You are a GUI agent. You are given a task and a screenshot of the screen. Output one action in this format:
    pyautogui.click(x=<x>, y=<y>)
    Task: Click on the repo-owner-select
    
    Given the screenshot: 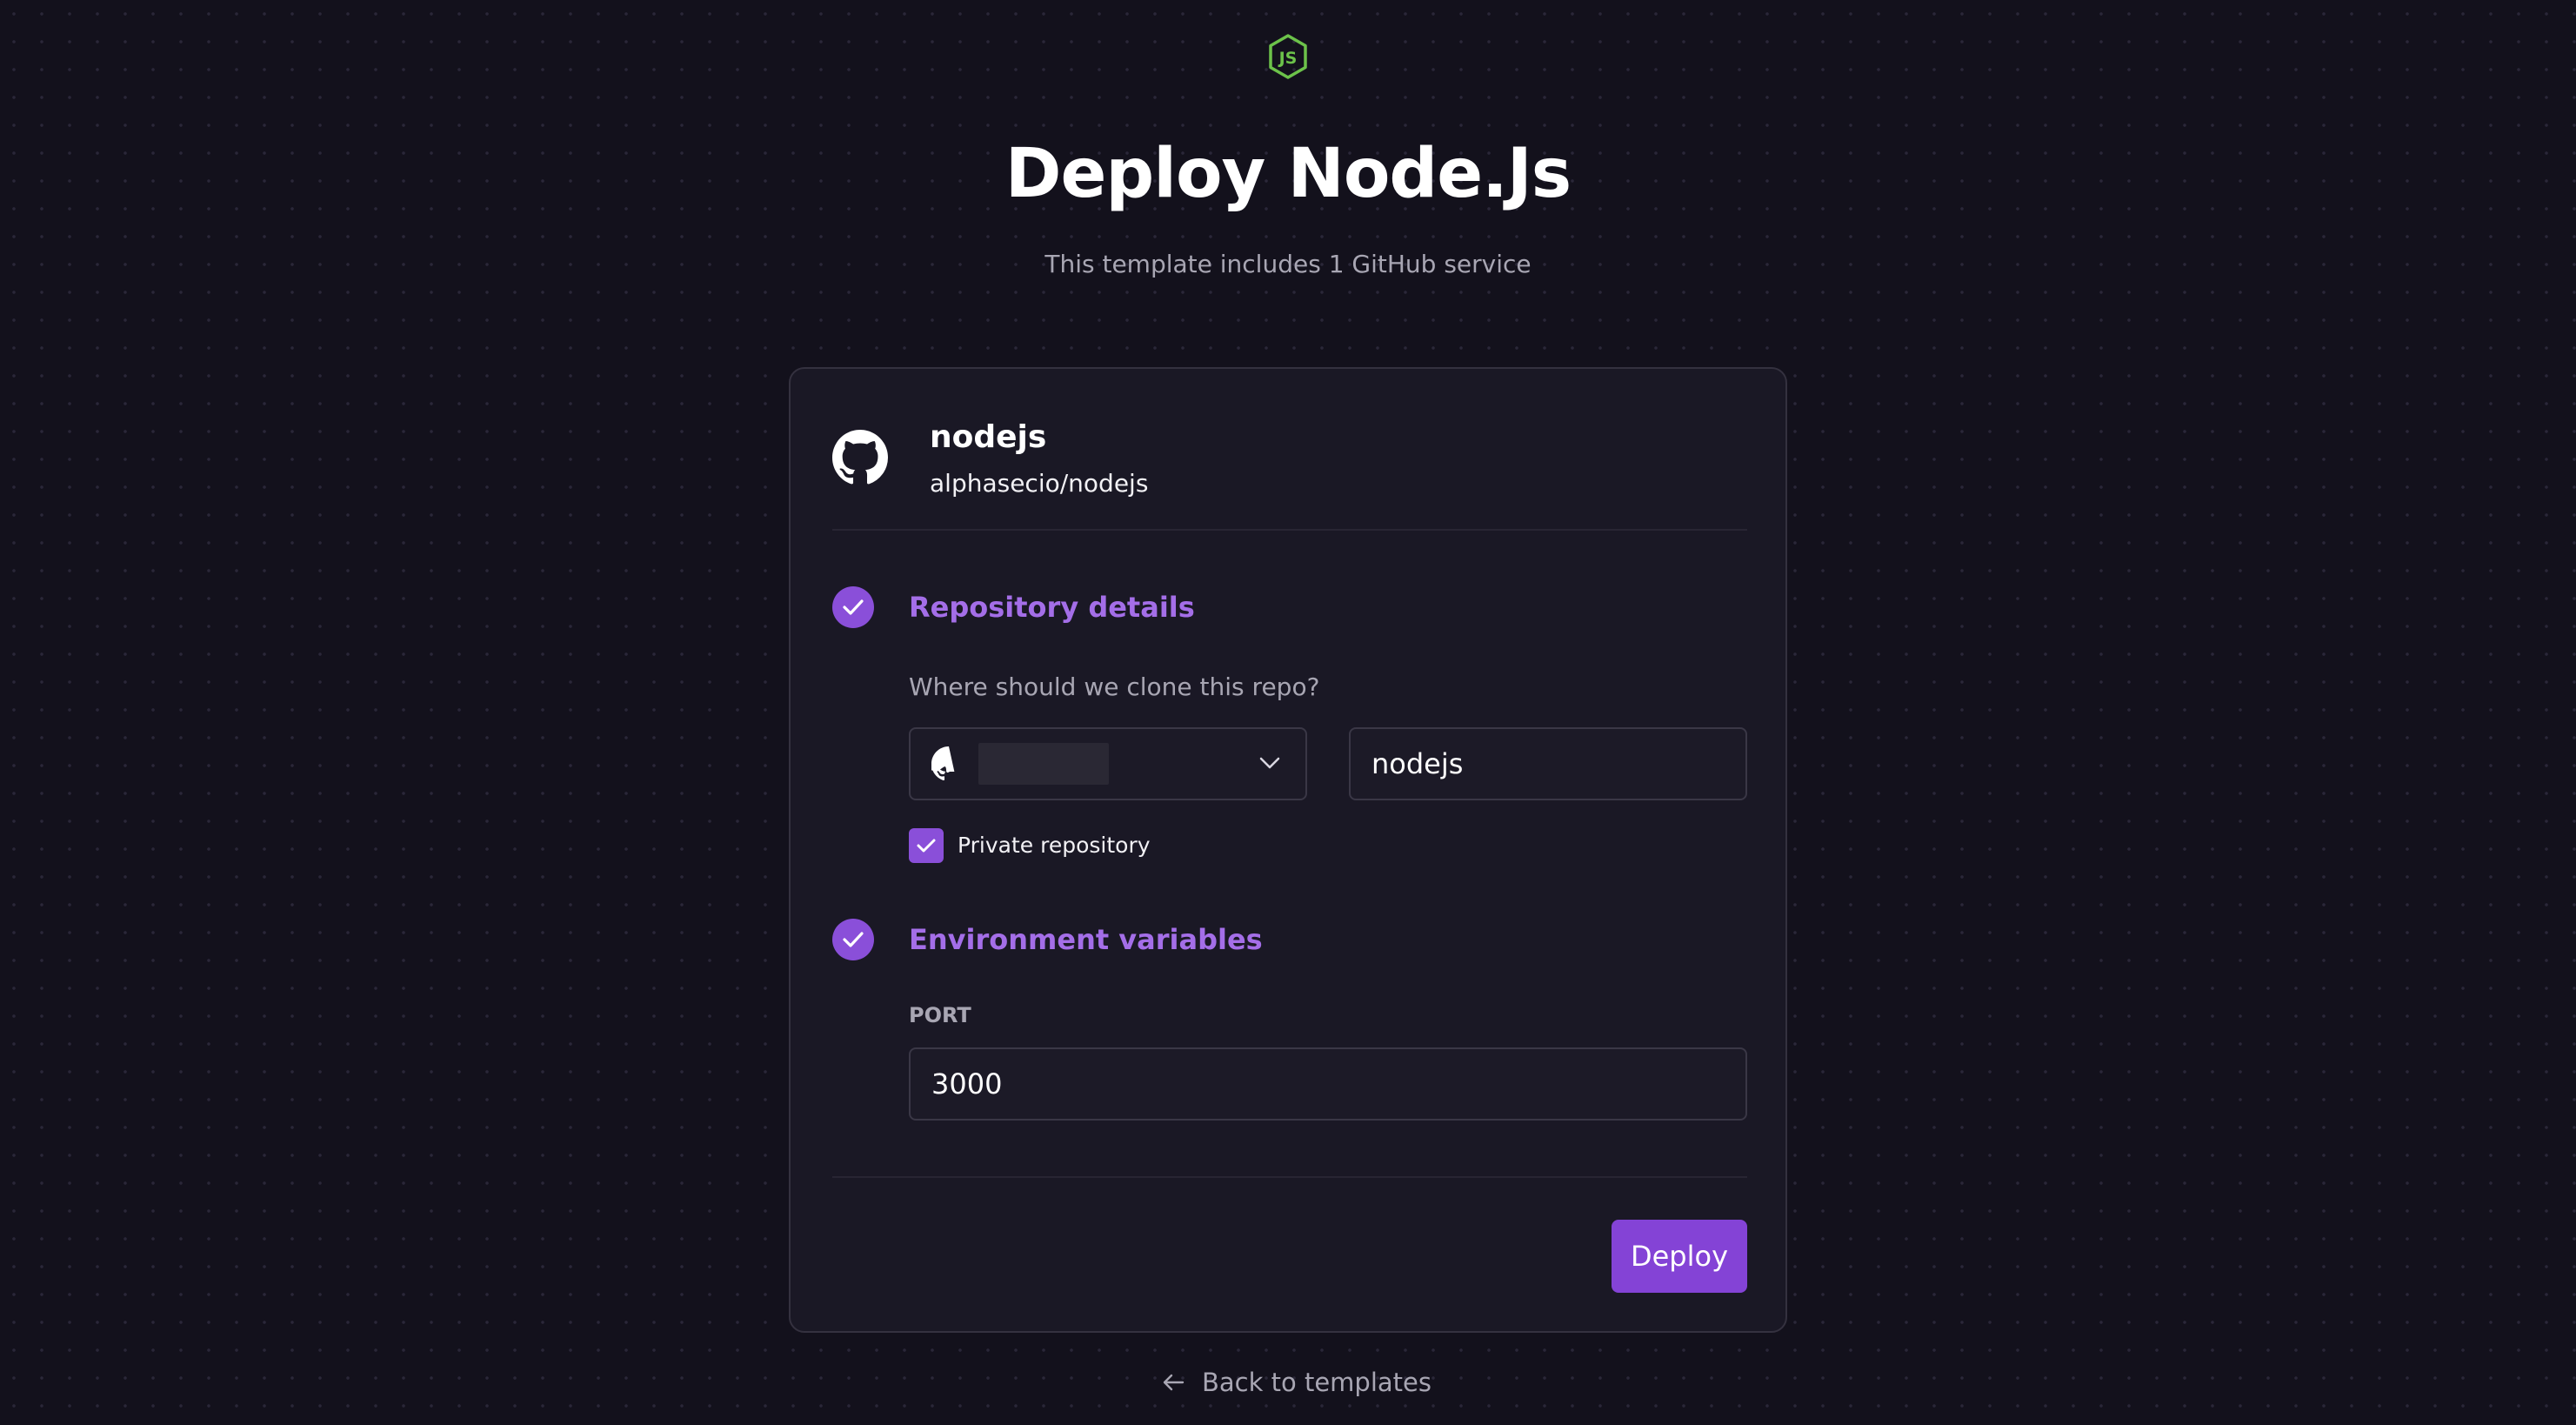 What is the action you would take?
    pyautogui.click(x=1108, y=764)
    